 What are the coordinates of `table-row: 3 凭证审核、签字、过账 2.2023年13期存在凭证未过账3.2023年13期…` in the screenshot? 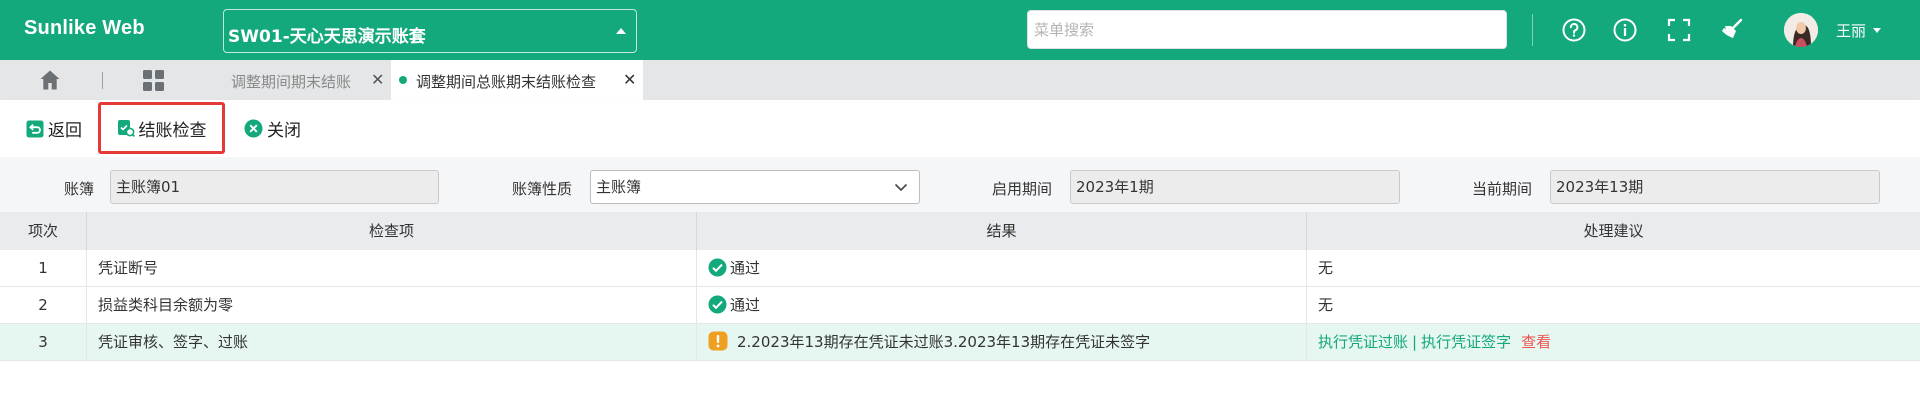 It's located at (960, 342).